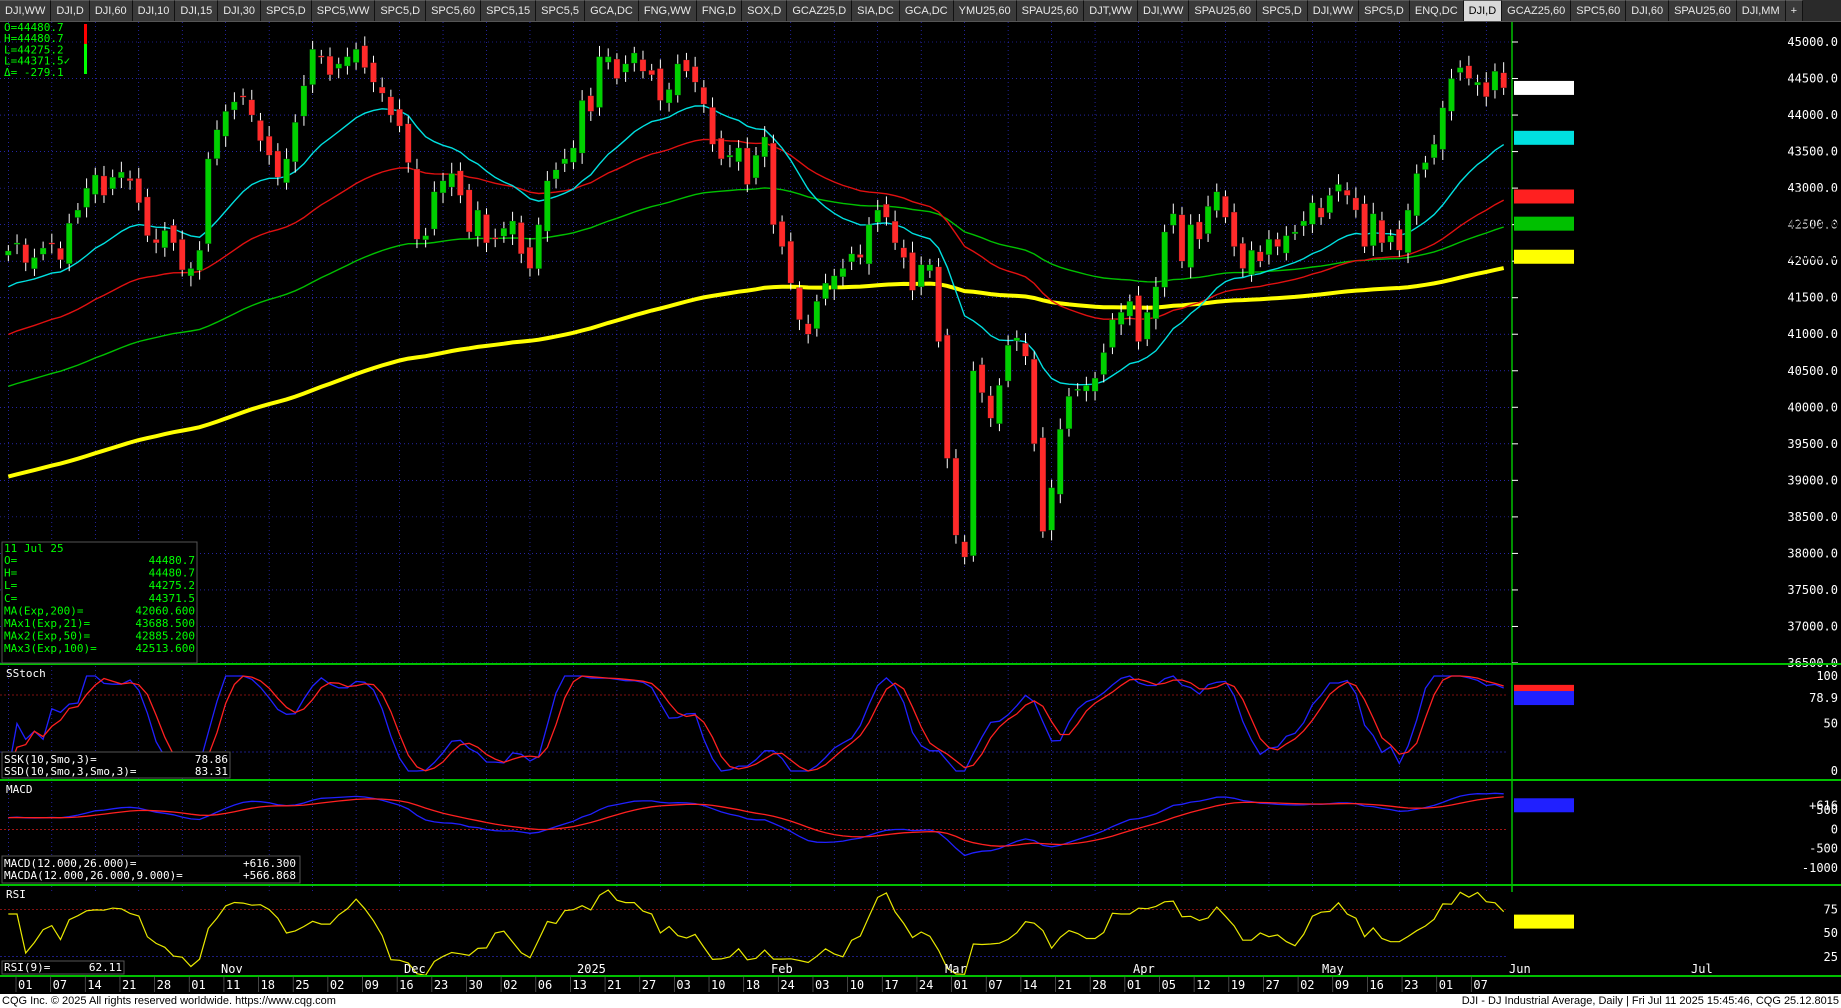 Image resolution: width=1841 pixels, height=1008 pixels. What do you see at coordinates (1272, 985) in the screenshot?
I see `date-axis-label: 27` at bounding box center [1272, 985].